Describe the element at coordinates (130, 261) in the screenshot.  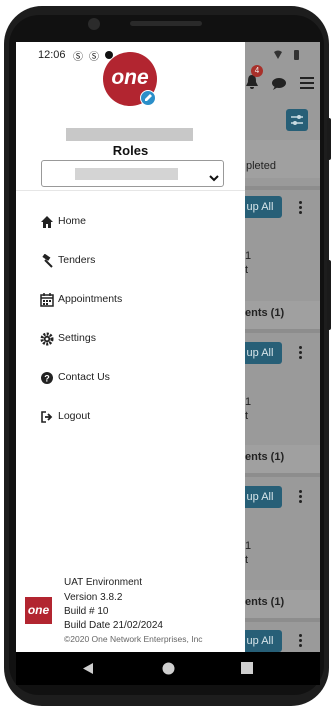
I see `menu-item-tenders: Tenders` at that location.